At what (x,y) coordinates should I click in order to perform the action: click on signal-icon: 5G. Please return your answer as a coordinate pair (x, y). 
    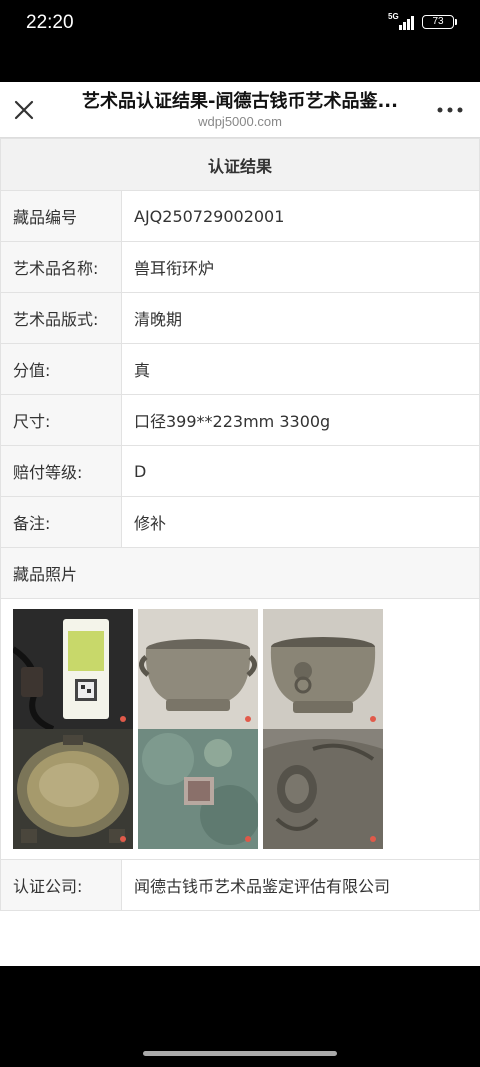
    Looking at the image, I should click on (401, 21).